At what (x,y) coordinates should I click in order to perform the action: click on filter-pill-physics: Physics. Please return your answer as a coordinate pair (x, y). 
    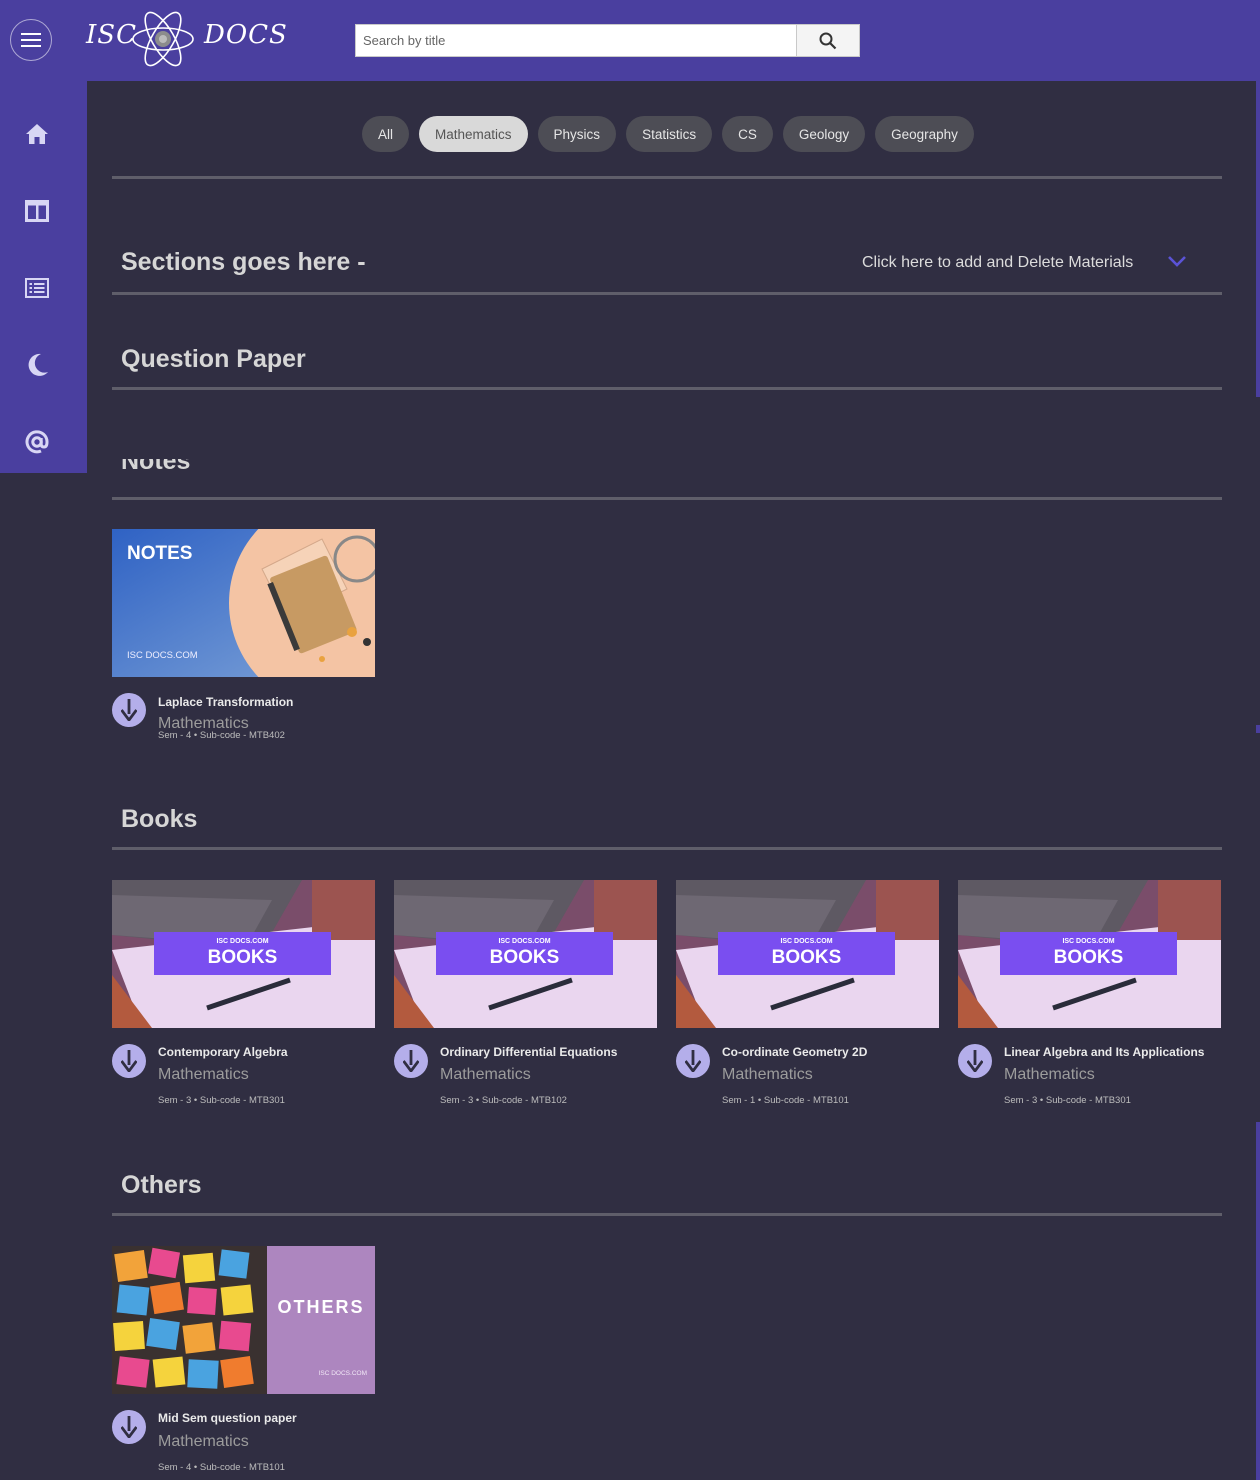
    Looking at the image, I should click on (577, 134).